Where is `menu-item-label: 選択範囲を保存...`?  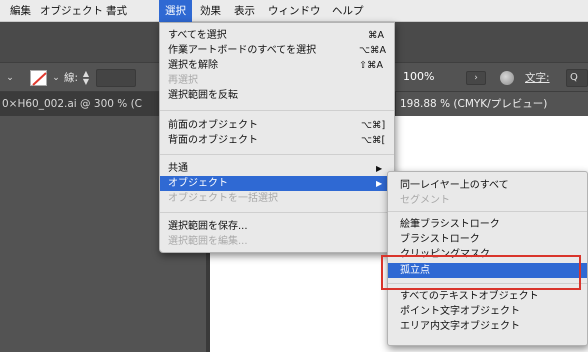
menu-item-label: 選択範囲を保存... is located at coordinates (208, 226).